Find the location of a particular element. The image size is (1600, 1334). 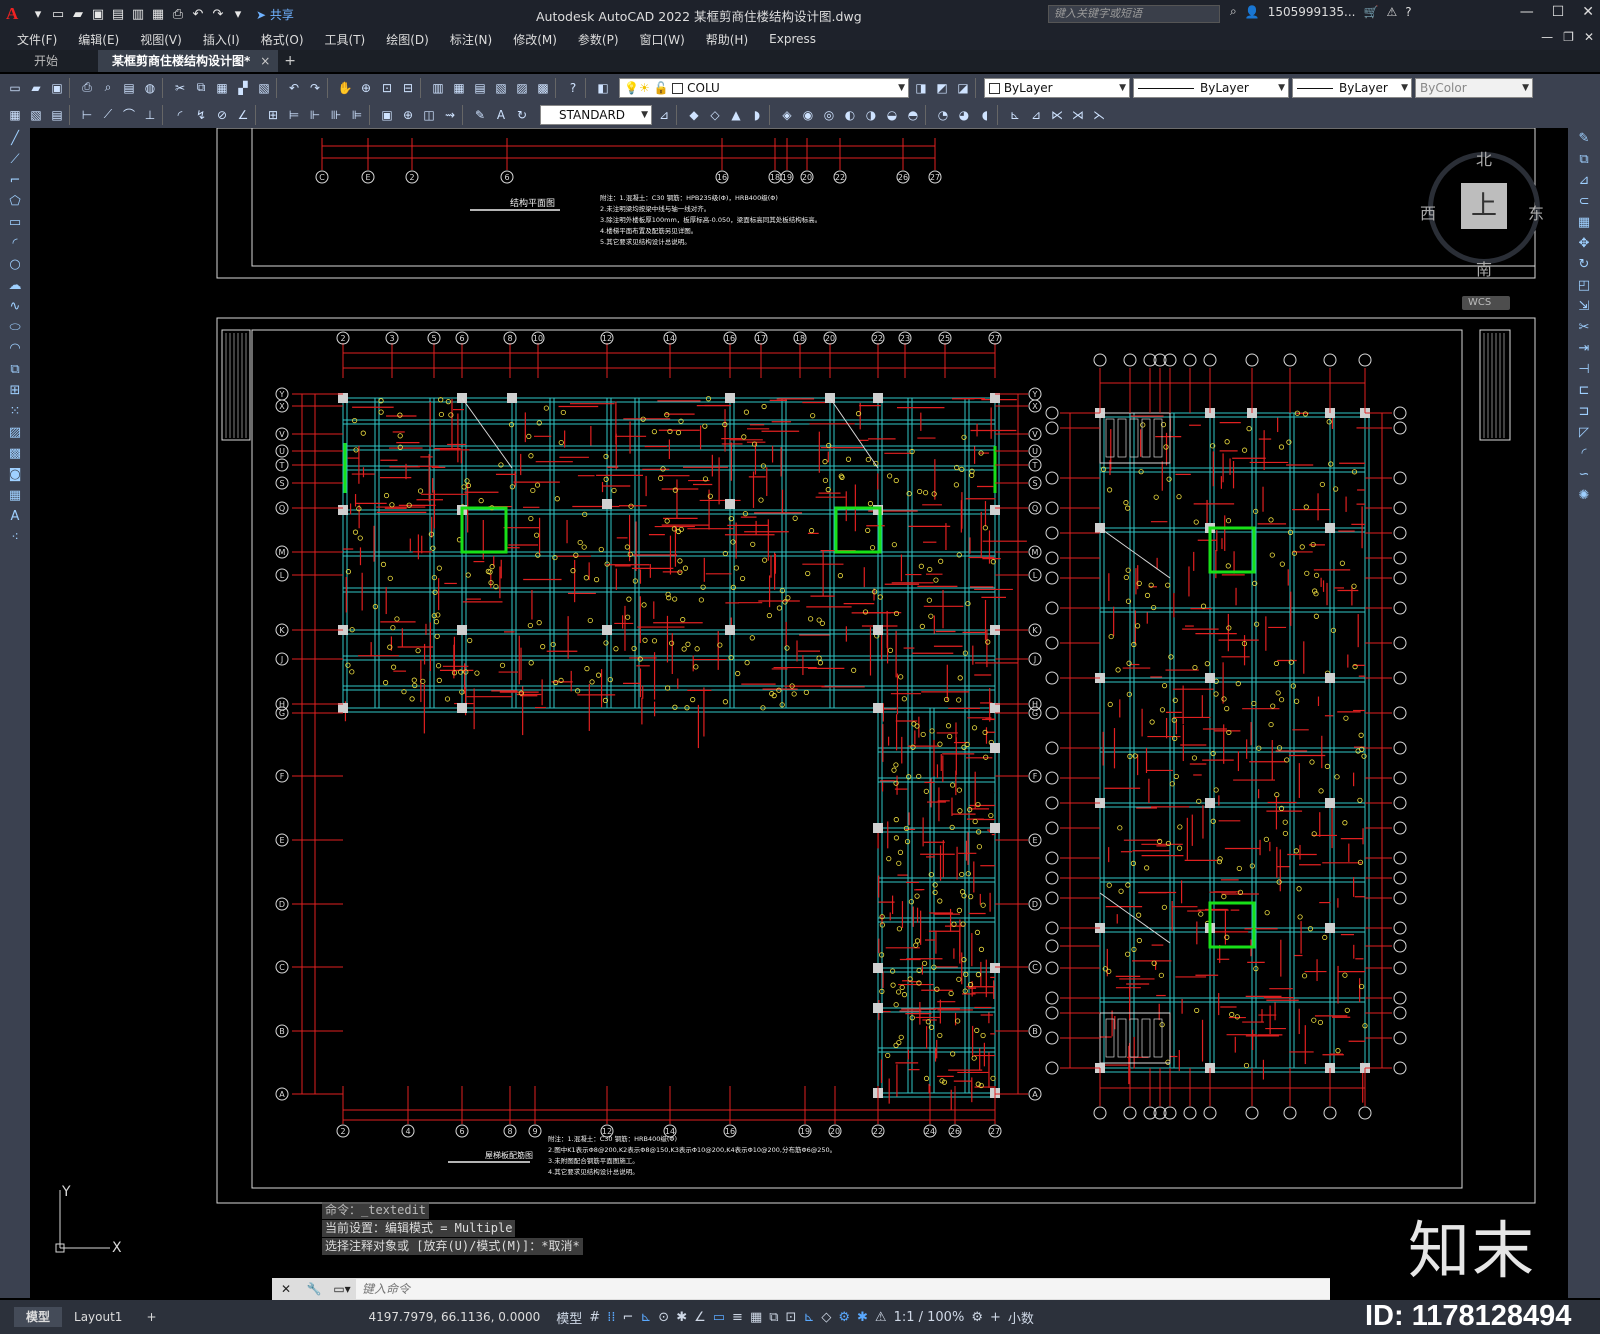

maximize-icon: ☐ is located at coordinates (1558, 12).